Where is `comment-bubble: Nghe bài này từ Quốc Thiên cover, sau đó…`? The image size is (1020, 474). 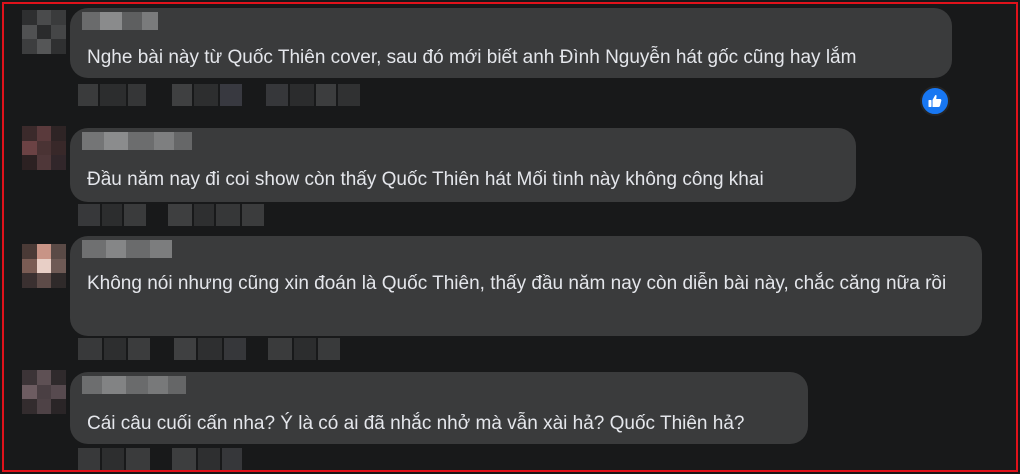 comment-bubble: Nghe bài này từ Quốc Thiên cover, sau đó… is located at coordinates (511, 43).